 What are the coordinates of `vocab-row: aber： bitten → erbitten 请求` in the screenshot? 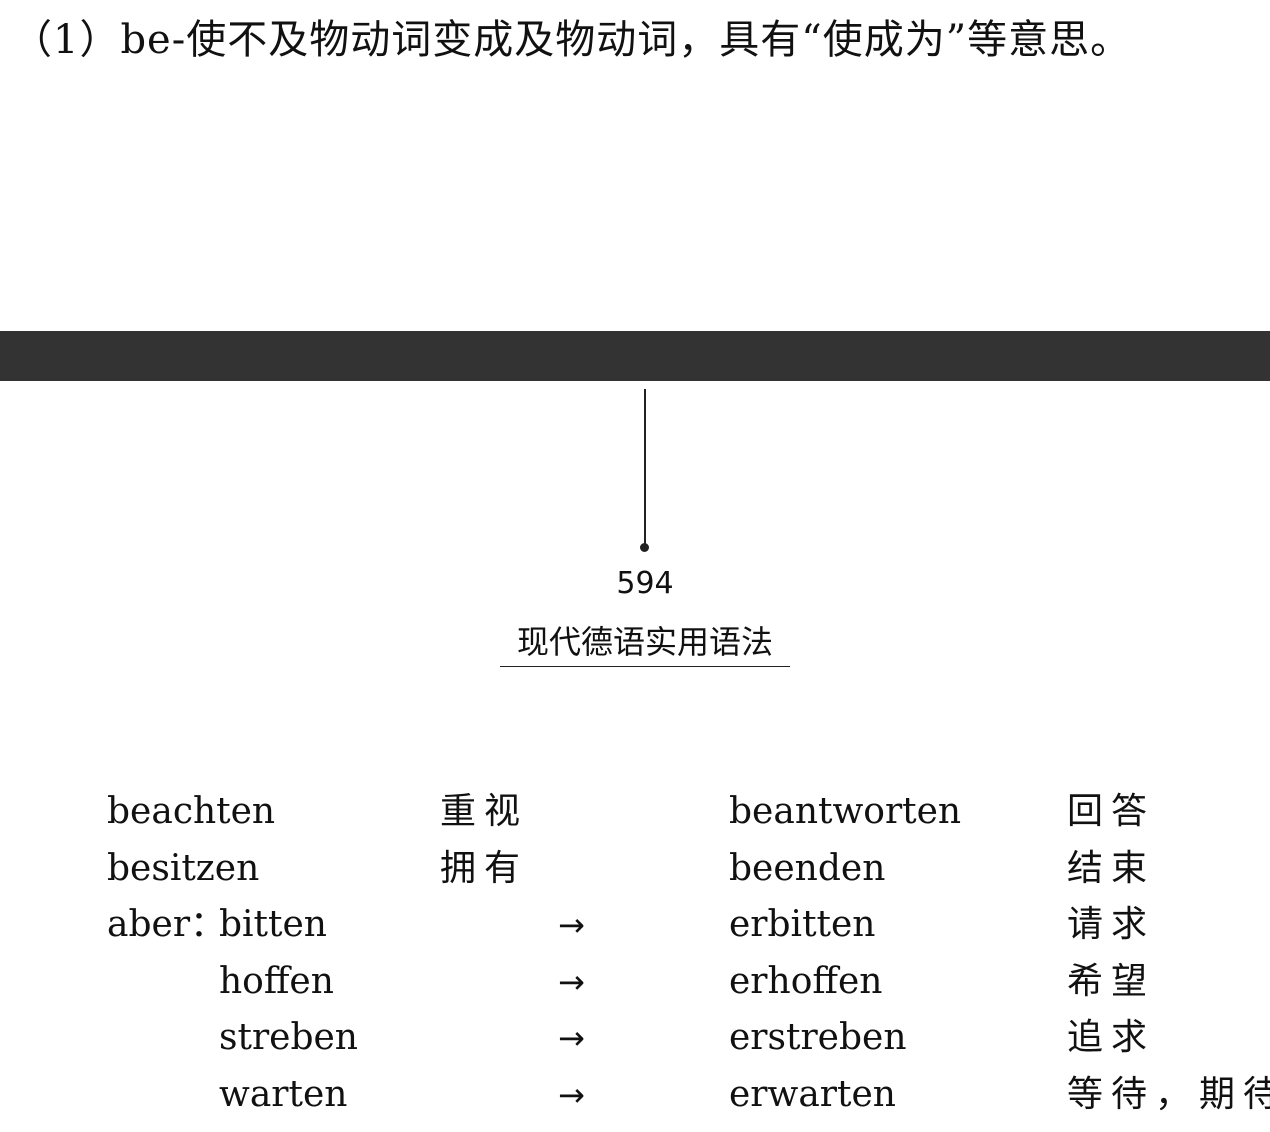 It's located at (635, 925).